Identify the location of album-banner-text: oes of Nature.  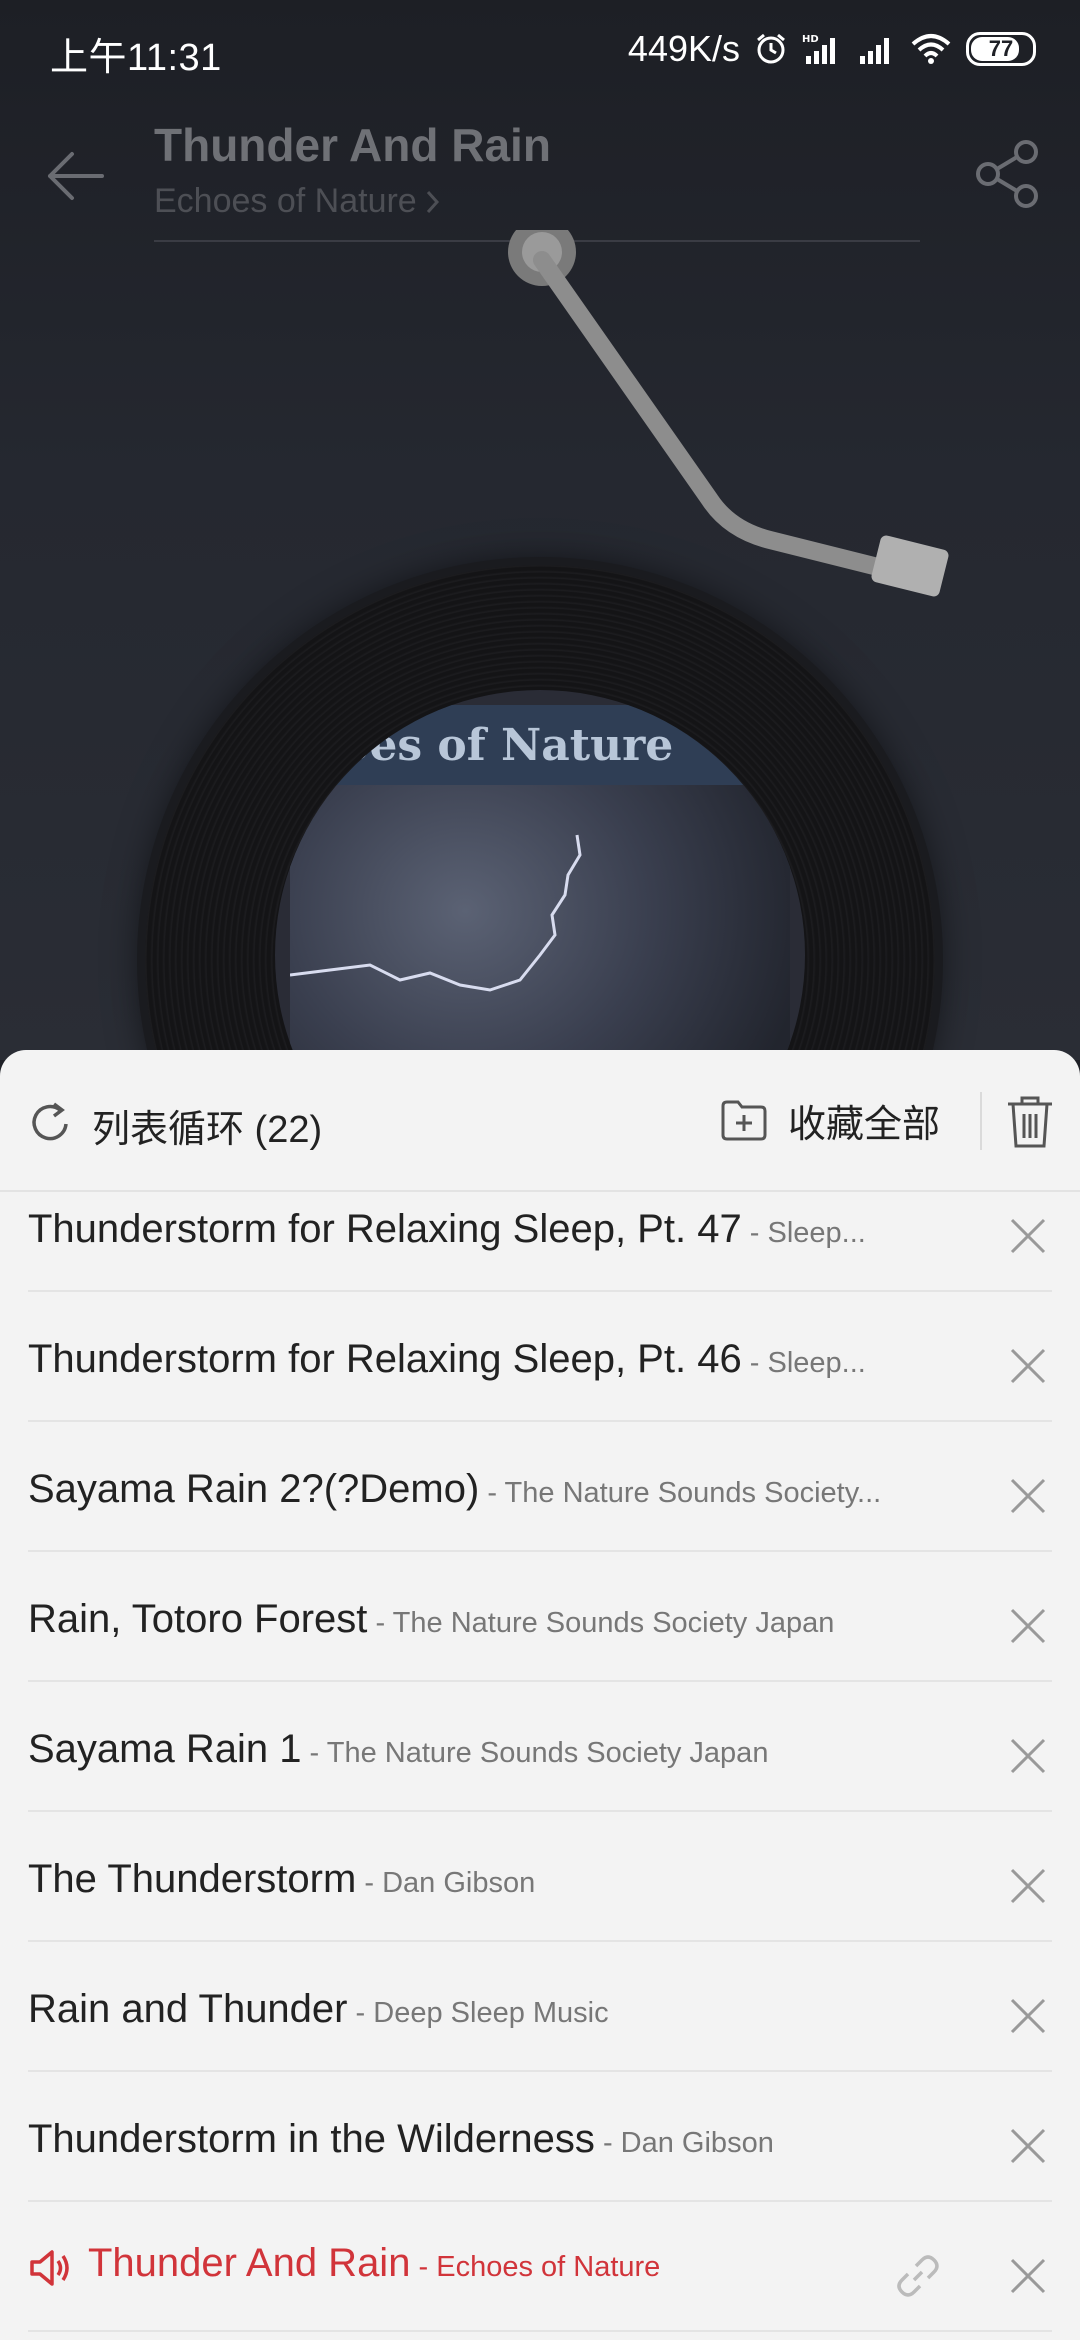
(540, 745).